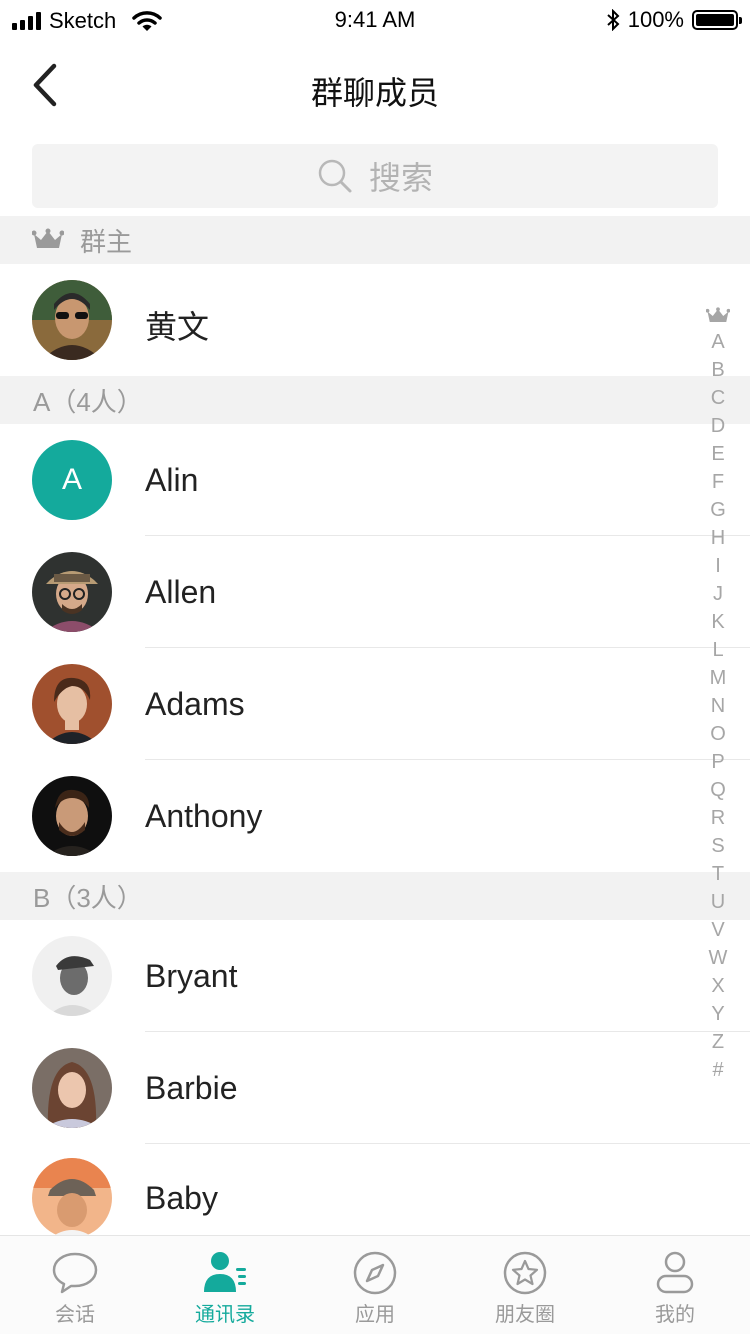 The image size is (750, 1334). Describe the element at coordinates (717, 846) in the screenshot. I see `index-letter: S` at that location.